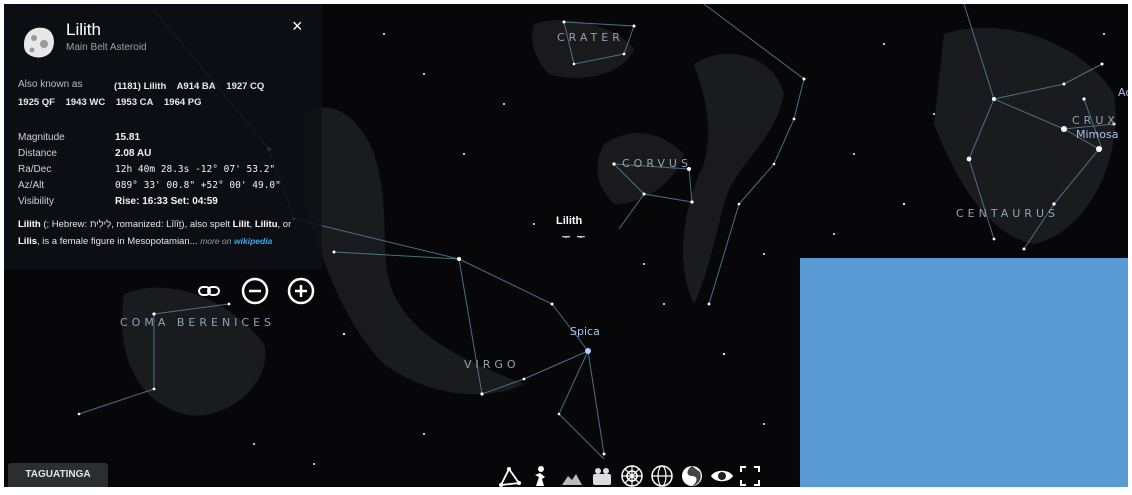 Image resolution: width=1132 pixels, height=495 pixels. What do you see at coordinates (750, 475) in the screenshot?
I see `fullscreen-icon` at bounding box center [750, 475].